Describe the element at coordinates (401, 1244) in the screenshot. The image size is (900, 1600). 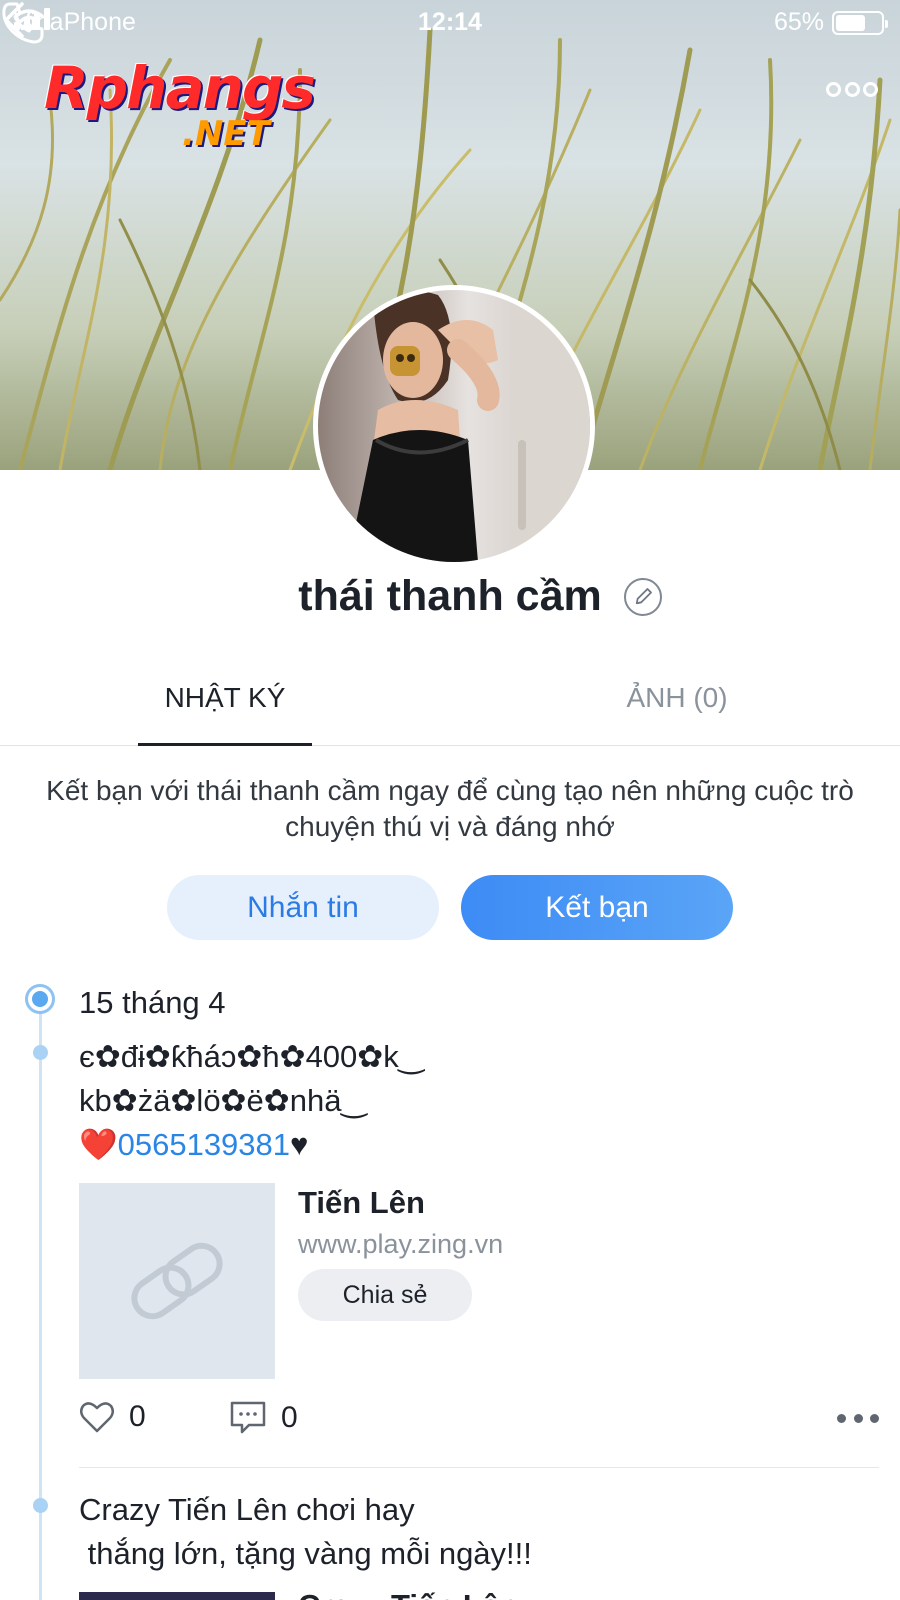
I see `link-url: www.play.zing.vn` at that location.